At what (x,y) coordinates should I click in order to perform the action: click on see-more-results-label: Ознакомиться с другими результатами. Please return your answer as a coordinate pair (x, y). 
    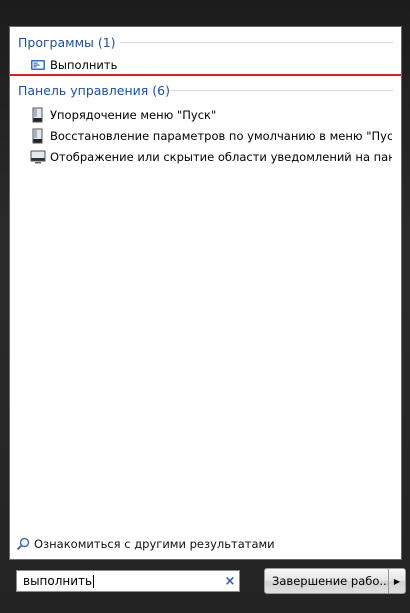
    Looking at the image, I should click on (154, 544).